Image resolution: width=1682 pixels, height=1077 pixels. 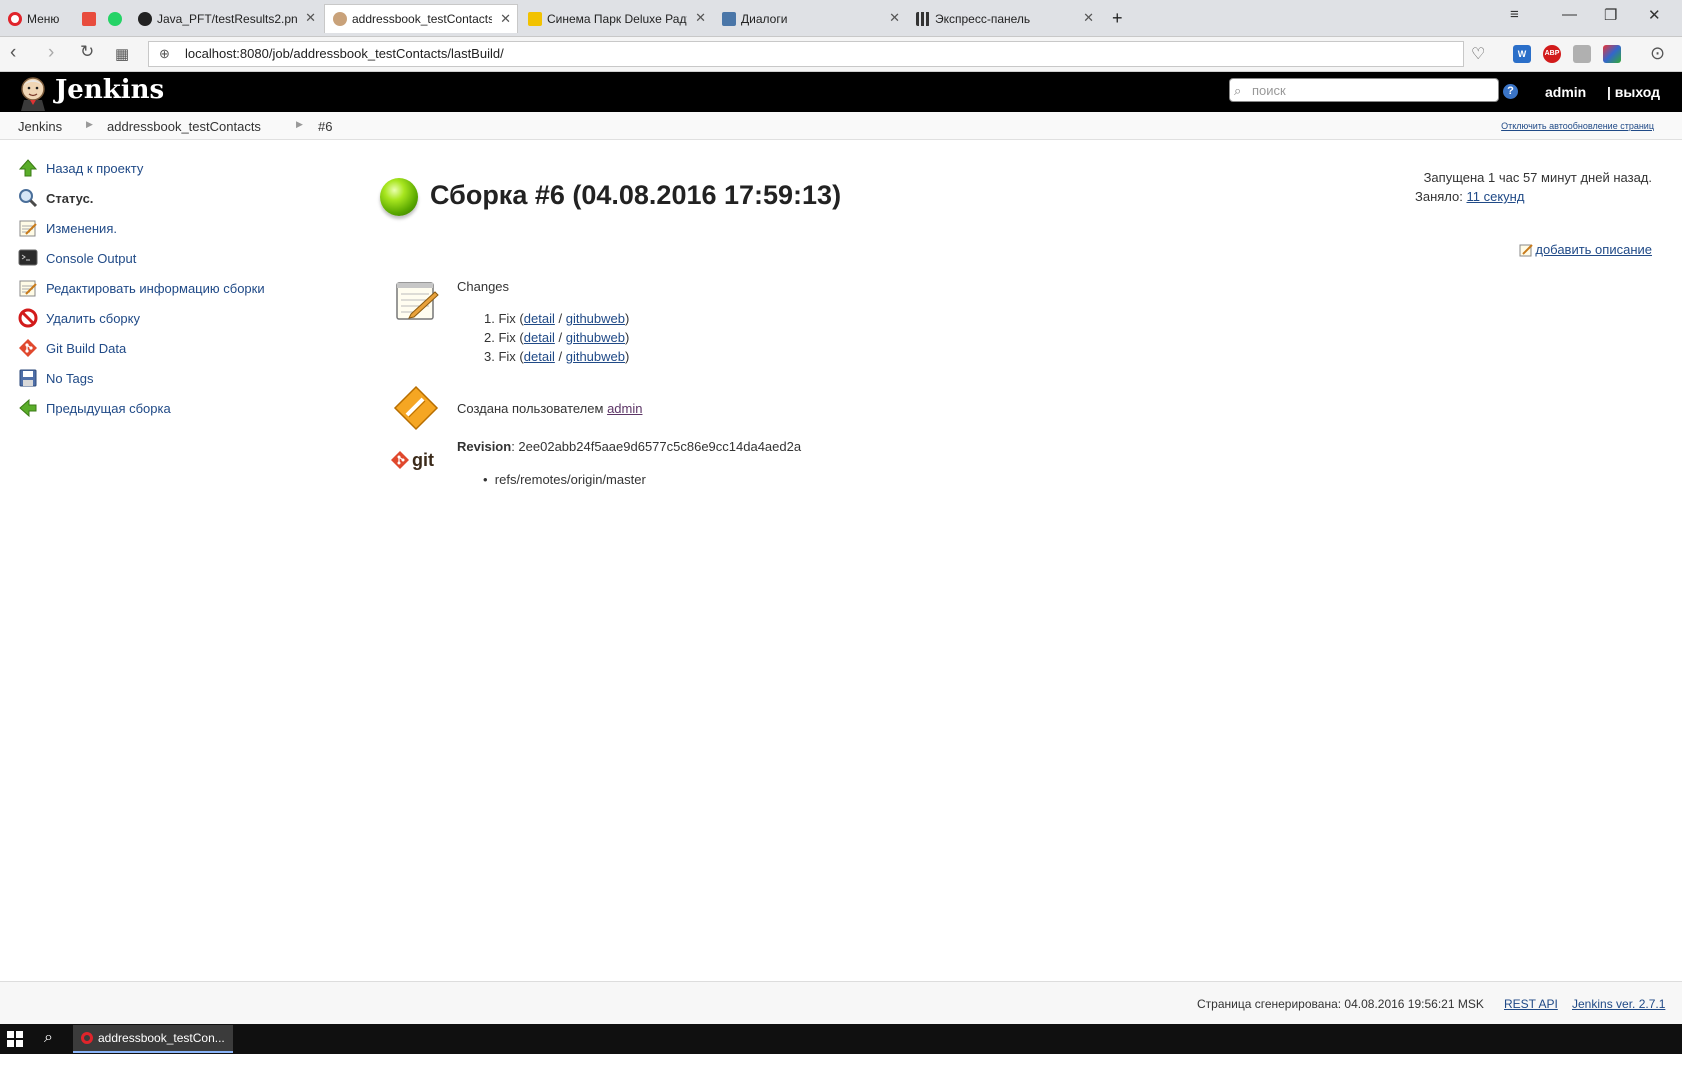 What do you see at coordinates (1585, 249) in the screenshot?
I see `add-description-link: добавить описание` at bounding box center [1585, 249].